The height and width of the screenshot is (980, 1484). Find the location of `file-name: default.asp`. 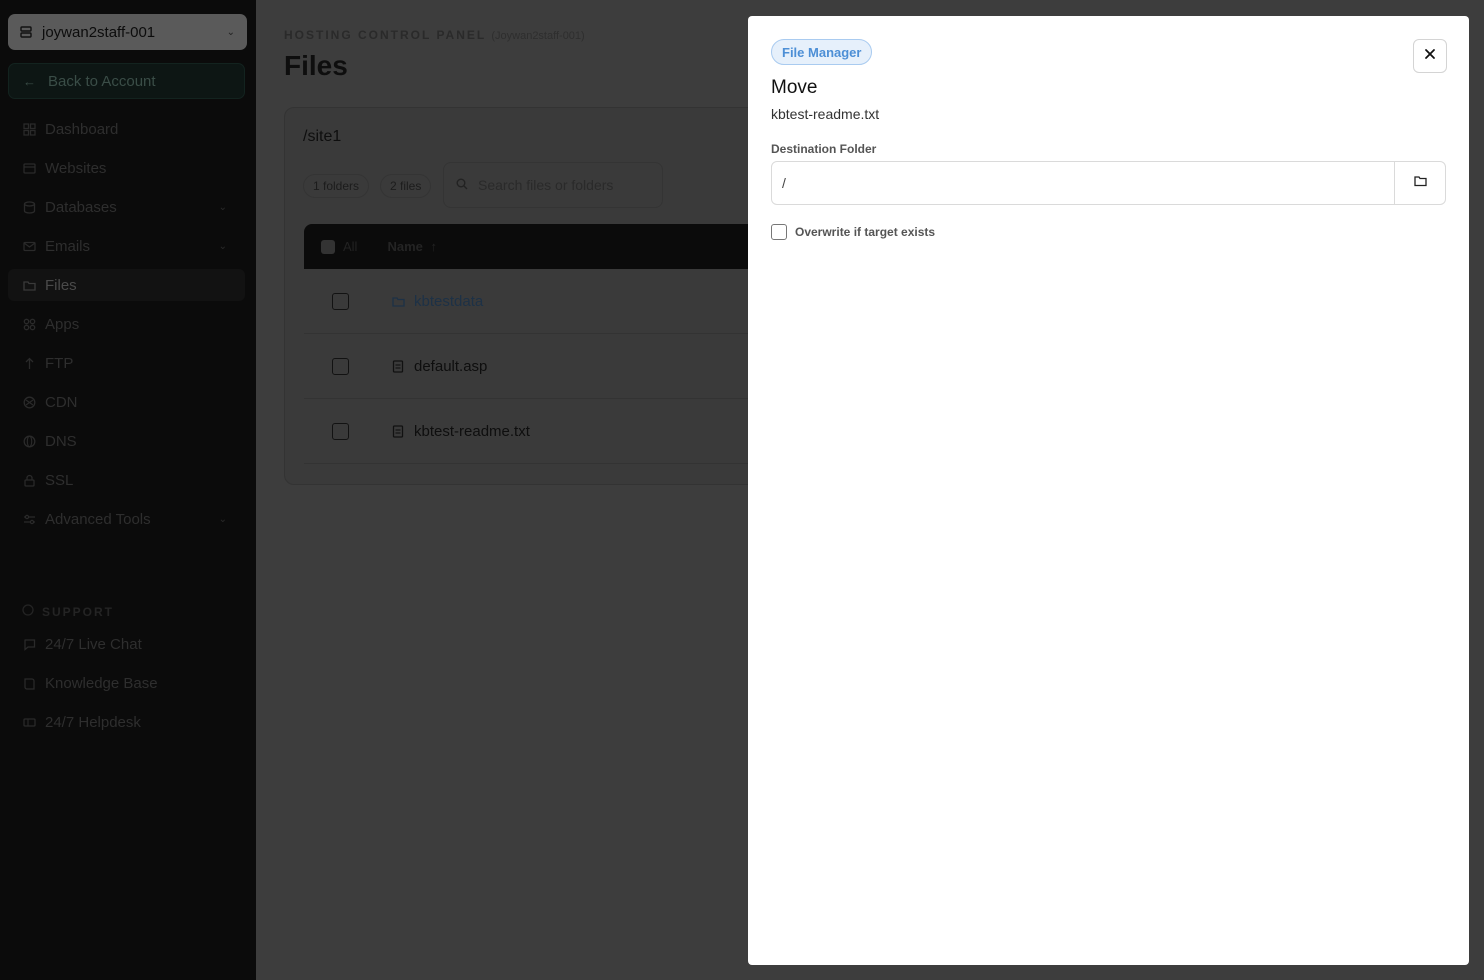

file-name: default.asp is located at coordinates (450, 366).